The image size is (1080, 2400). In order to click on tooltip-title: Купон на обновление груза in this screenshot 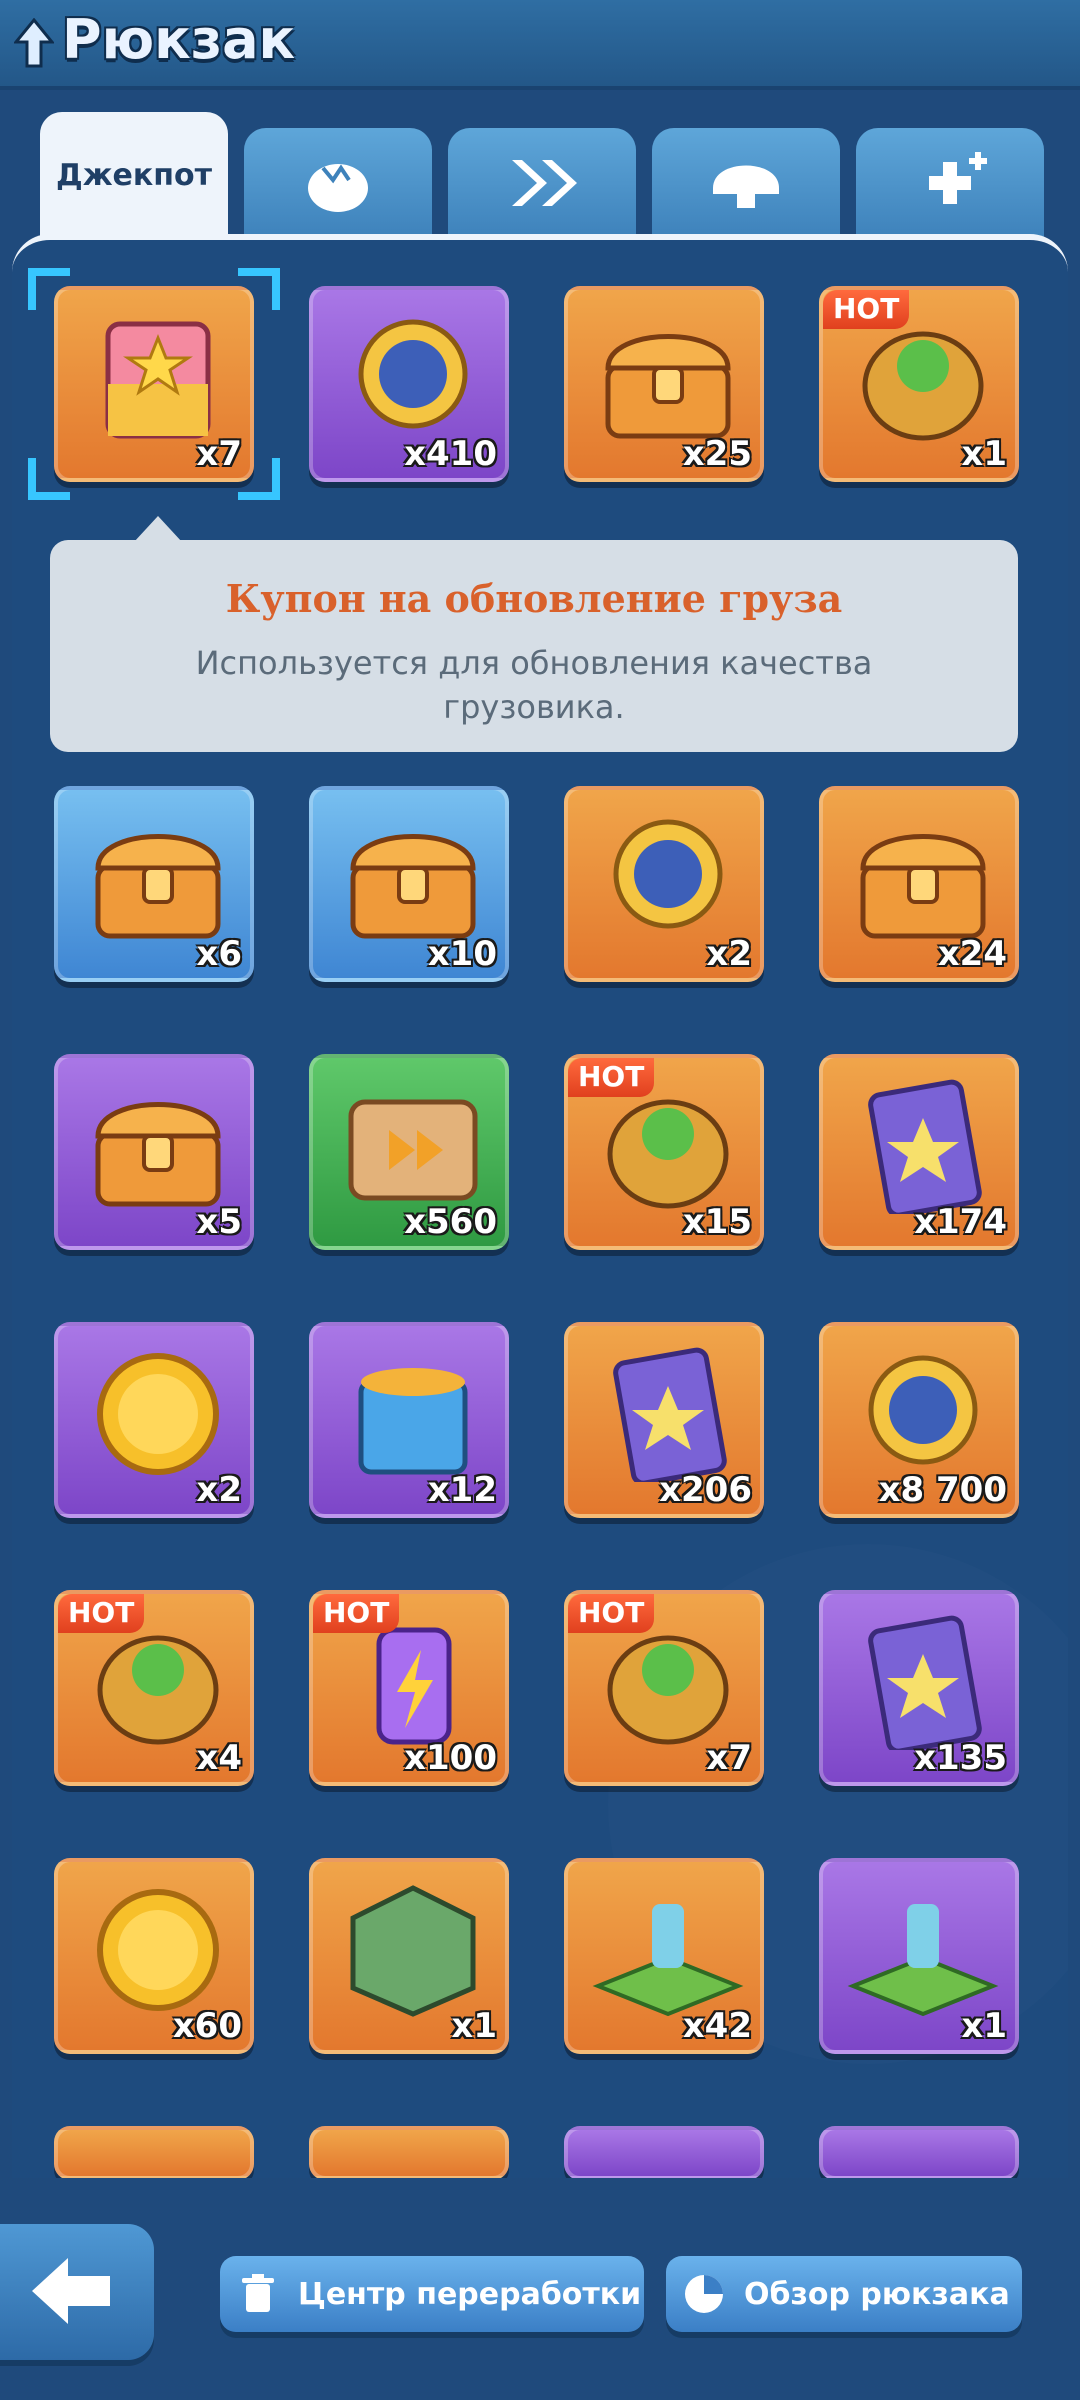, I will do `click(534, 598)`.